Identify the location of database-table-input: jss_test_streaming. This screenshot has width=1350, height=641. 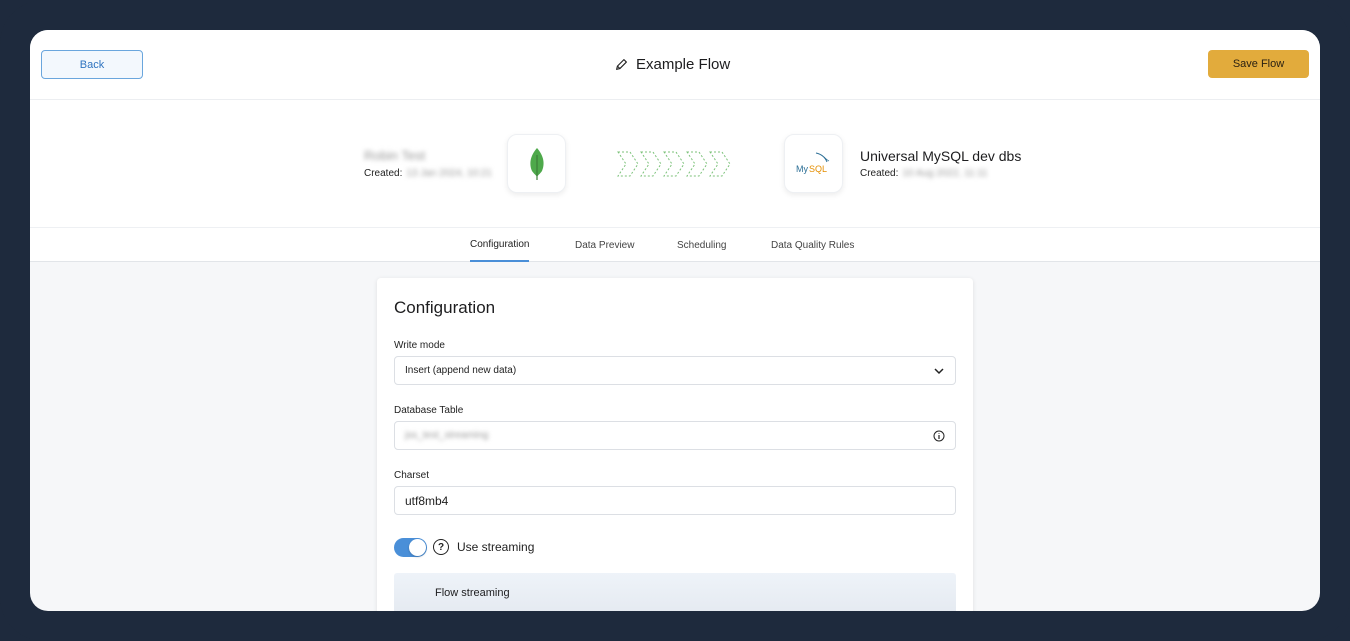
(675, 435).